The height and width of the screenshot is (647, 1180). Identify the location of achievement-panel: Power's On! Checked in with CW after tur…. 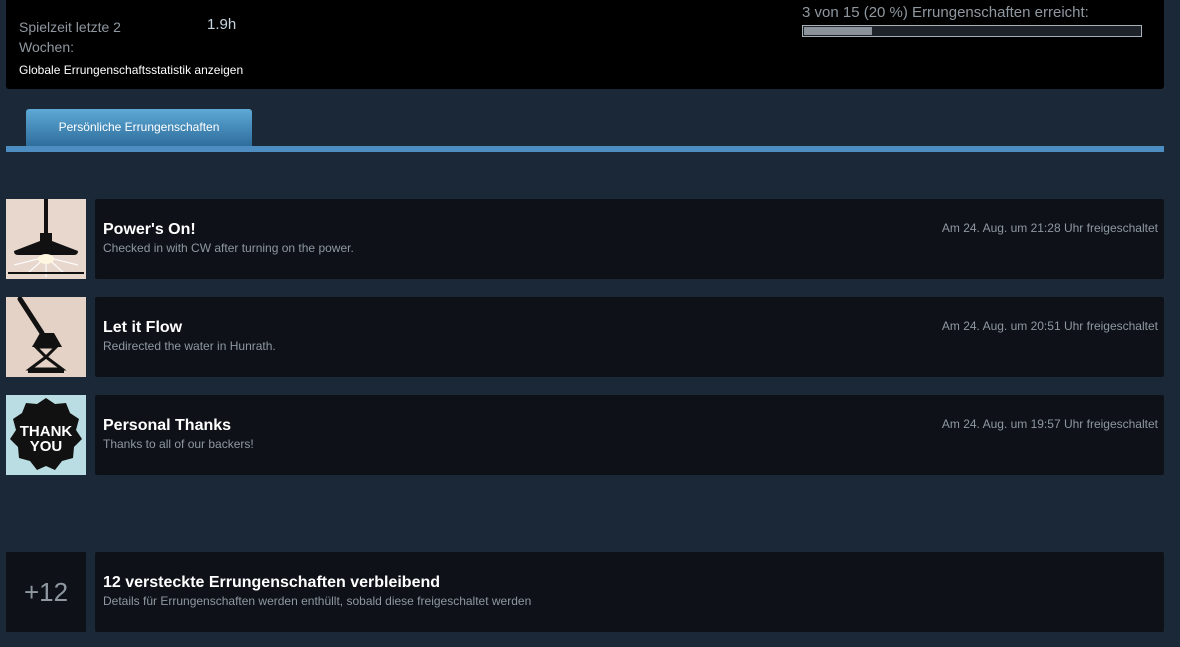
(629, 239).